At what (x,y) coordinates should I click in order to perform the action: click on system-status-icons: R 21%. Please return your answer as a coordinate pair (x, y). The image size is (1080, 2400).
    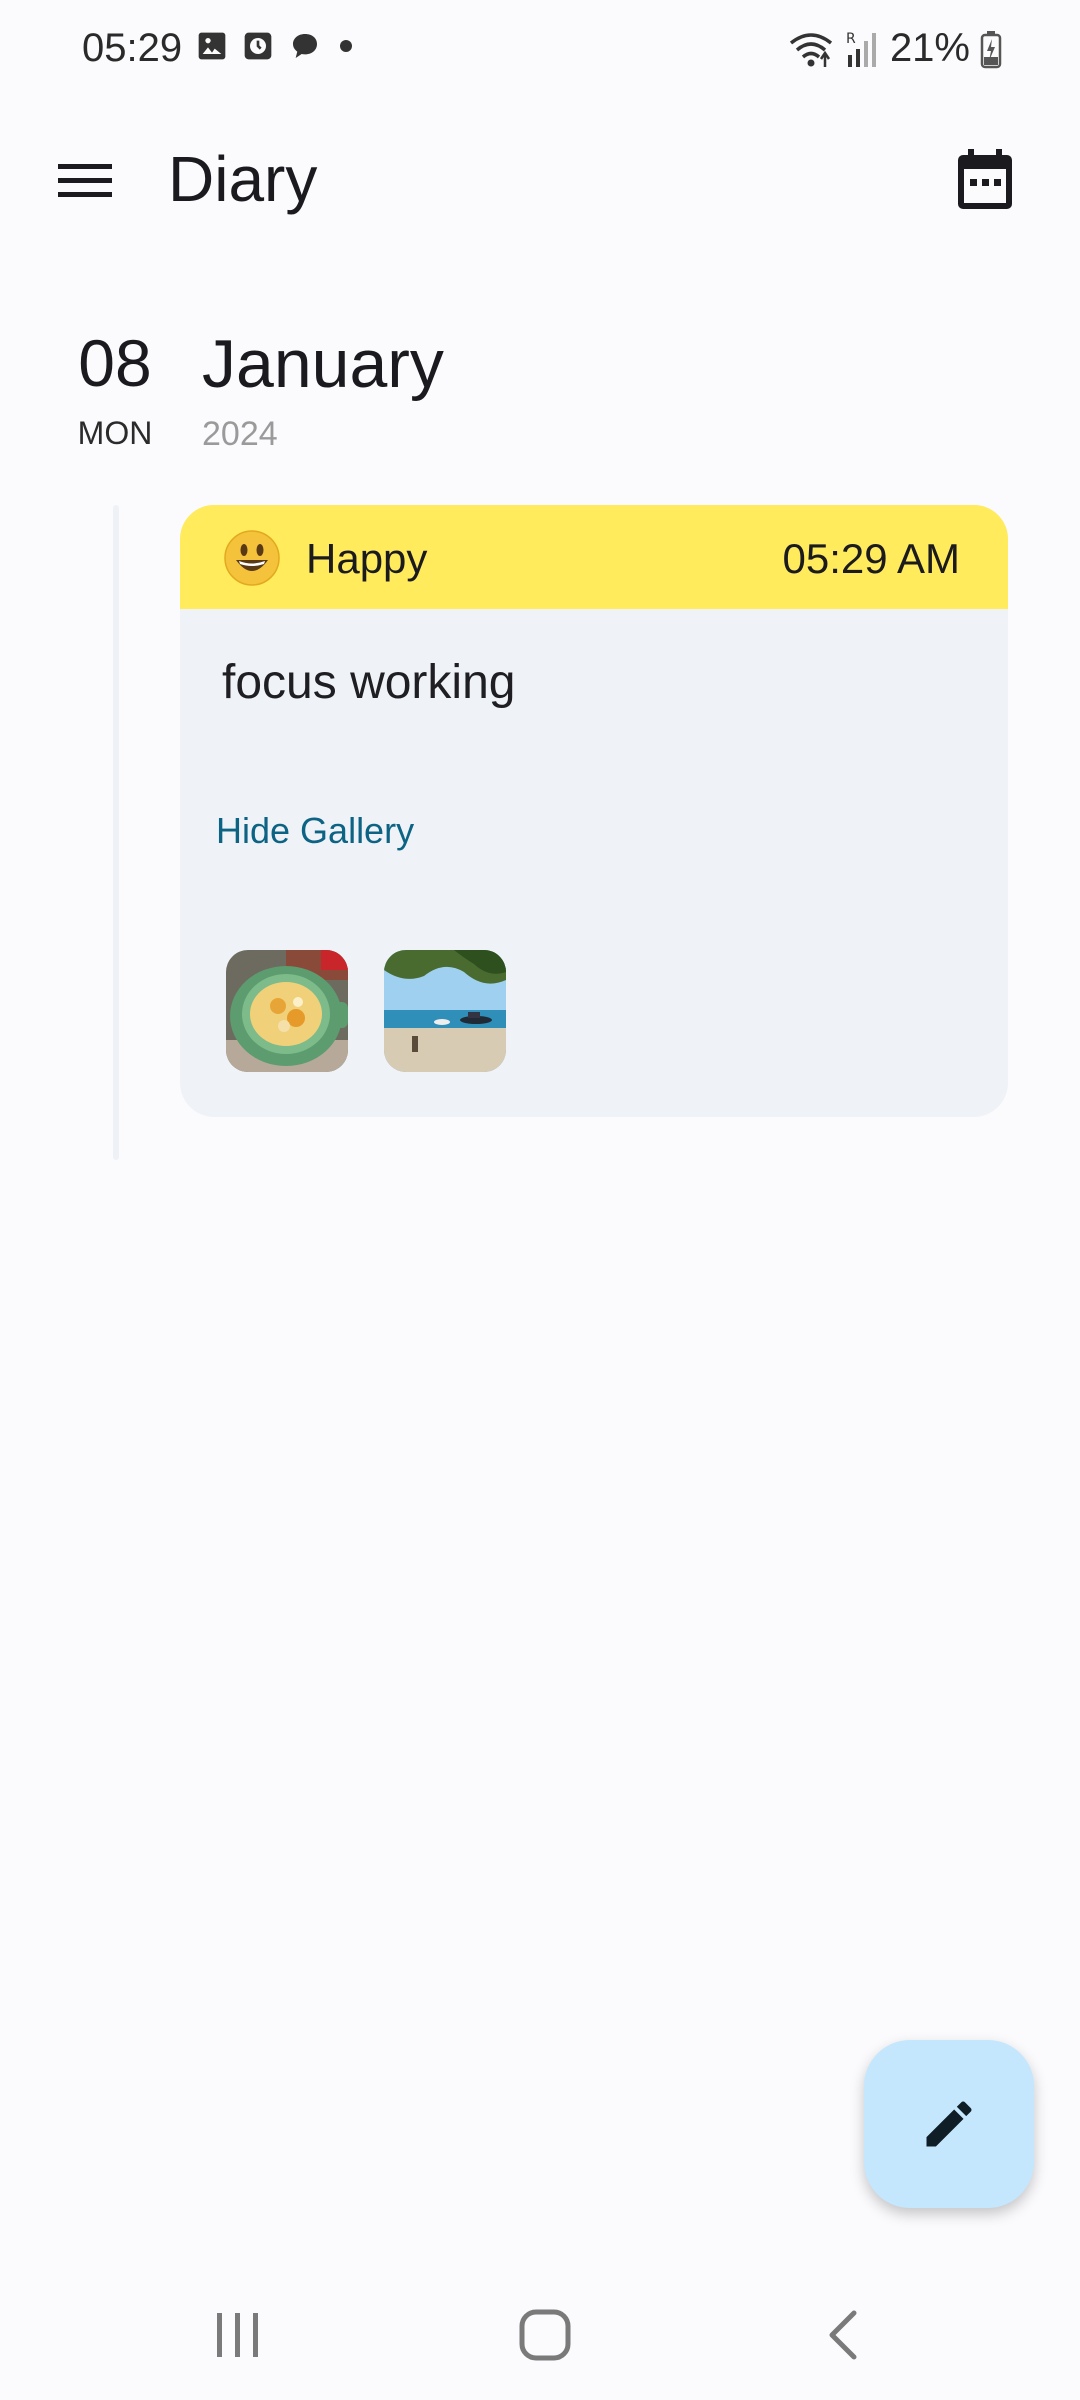
    Looking at the image, I should click on (895, 48).